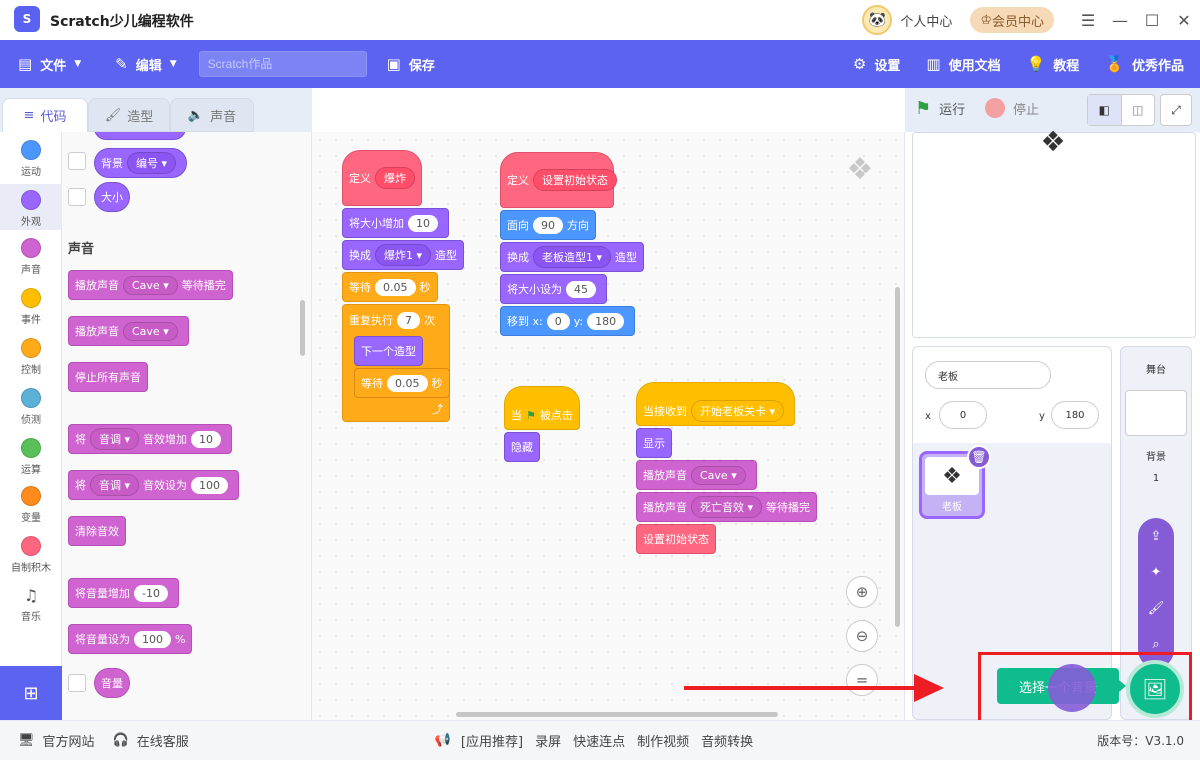  What do you see at coordinates (1156, 413) in the screenshot?
I see `stage-thumb` at bounding box center [1156, 413].